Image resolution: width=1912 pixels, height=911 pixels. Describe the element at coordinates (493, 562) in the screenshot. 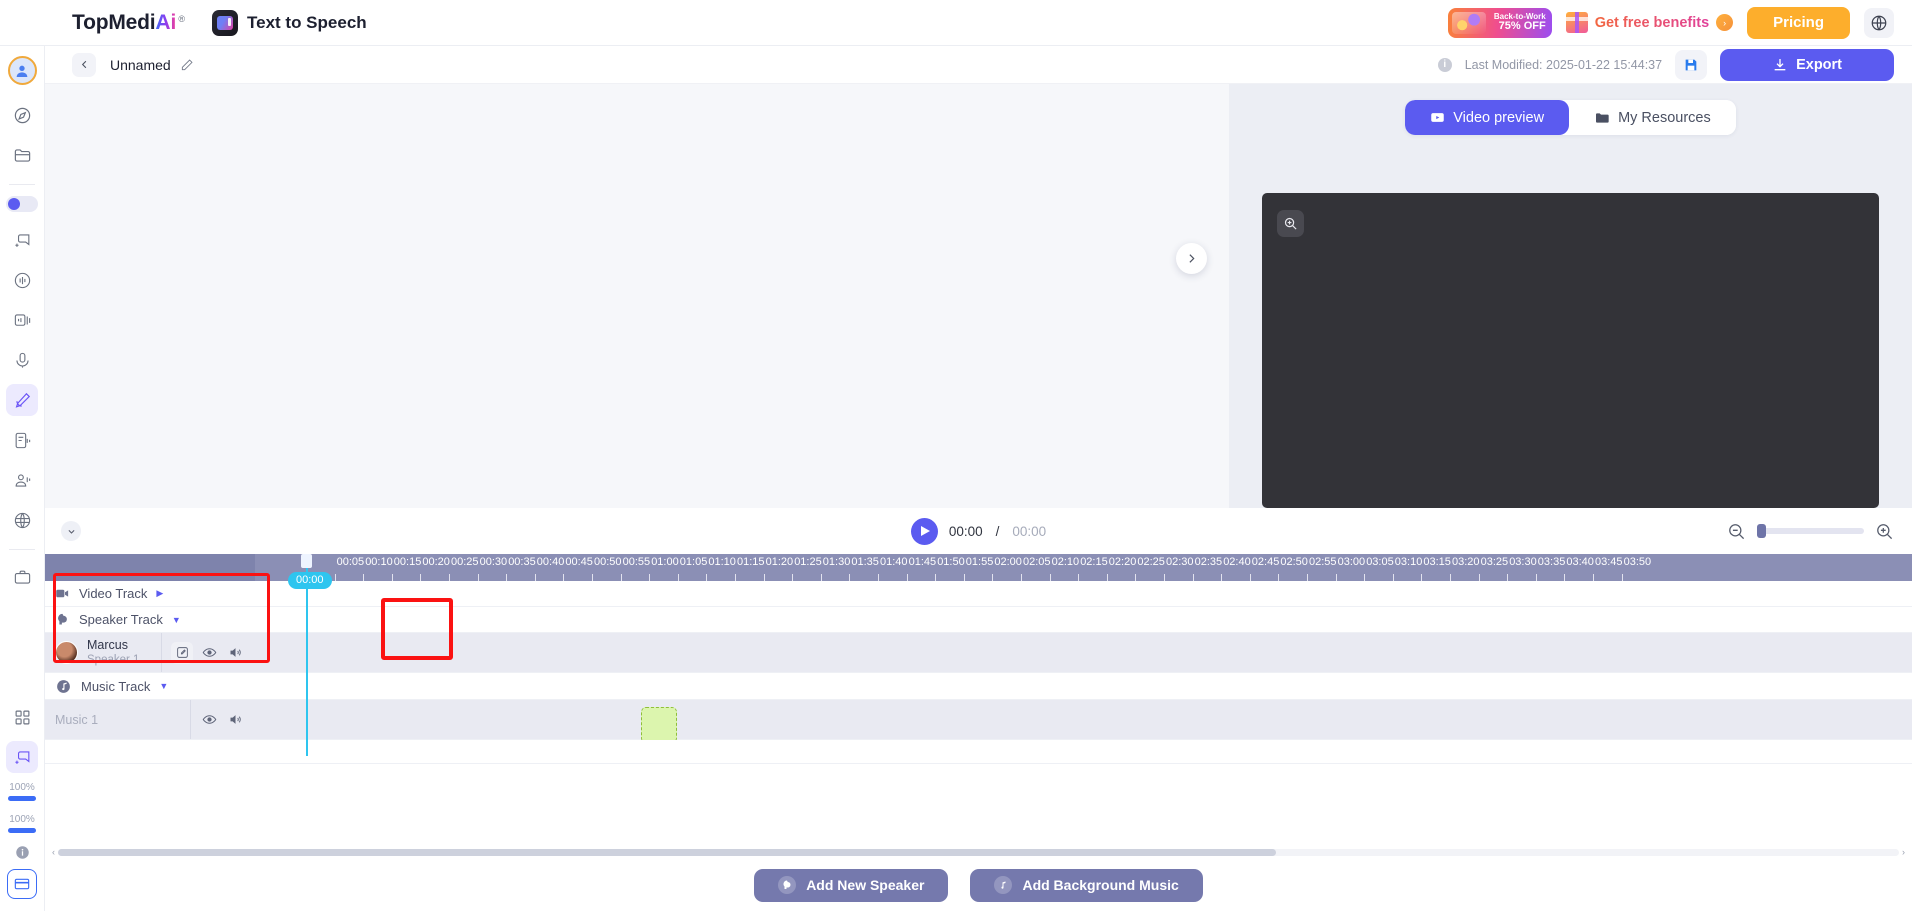

I see `timeline-tick-label: 00:30` at that location.